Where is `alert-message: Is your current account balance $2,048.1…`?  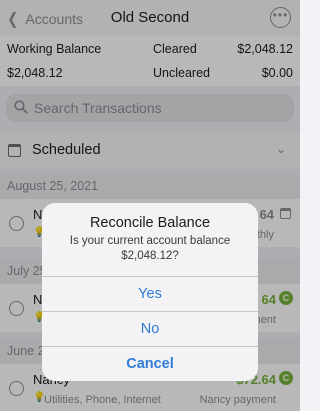
alert-message: Is your current account balance $2,048.1… is located at coordinates (150, 248).